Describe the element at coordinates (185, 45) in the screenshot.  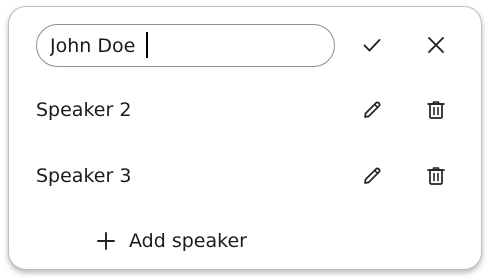
I see `speaker-name-input` at that location.